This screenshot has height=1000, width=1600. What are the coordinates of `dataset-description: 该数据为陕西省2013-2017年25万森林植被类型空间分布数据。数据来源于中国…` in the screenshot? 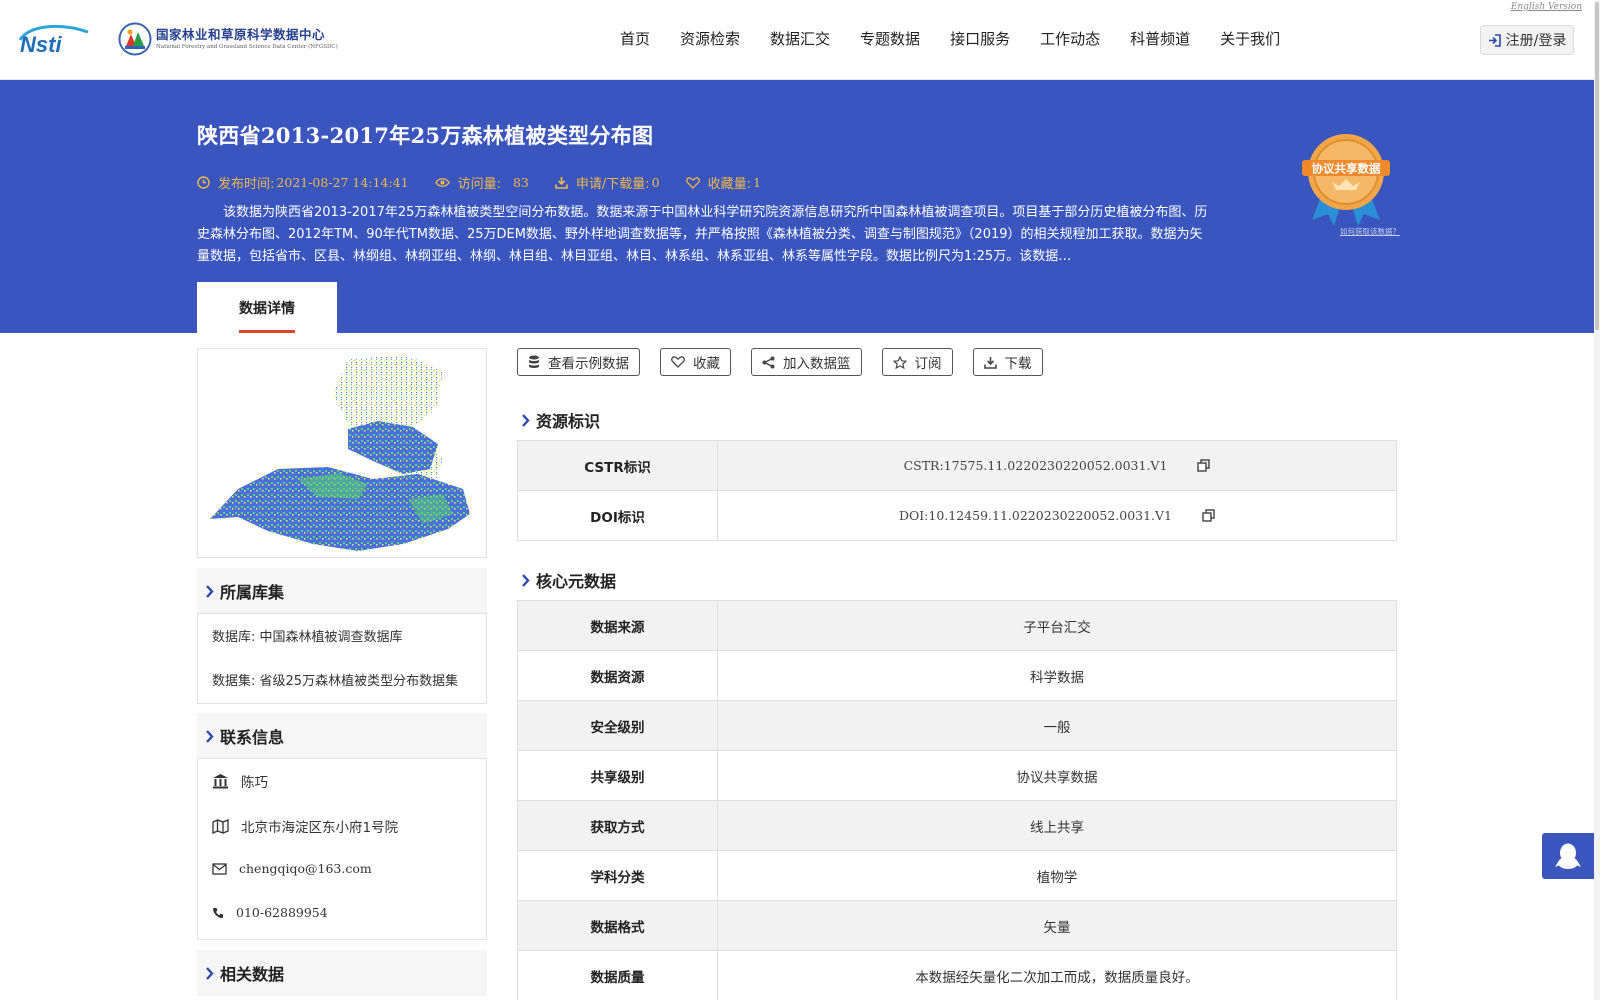 It's located at (702, 234).